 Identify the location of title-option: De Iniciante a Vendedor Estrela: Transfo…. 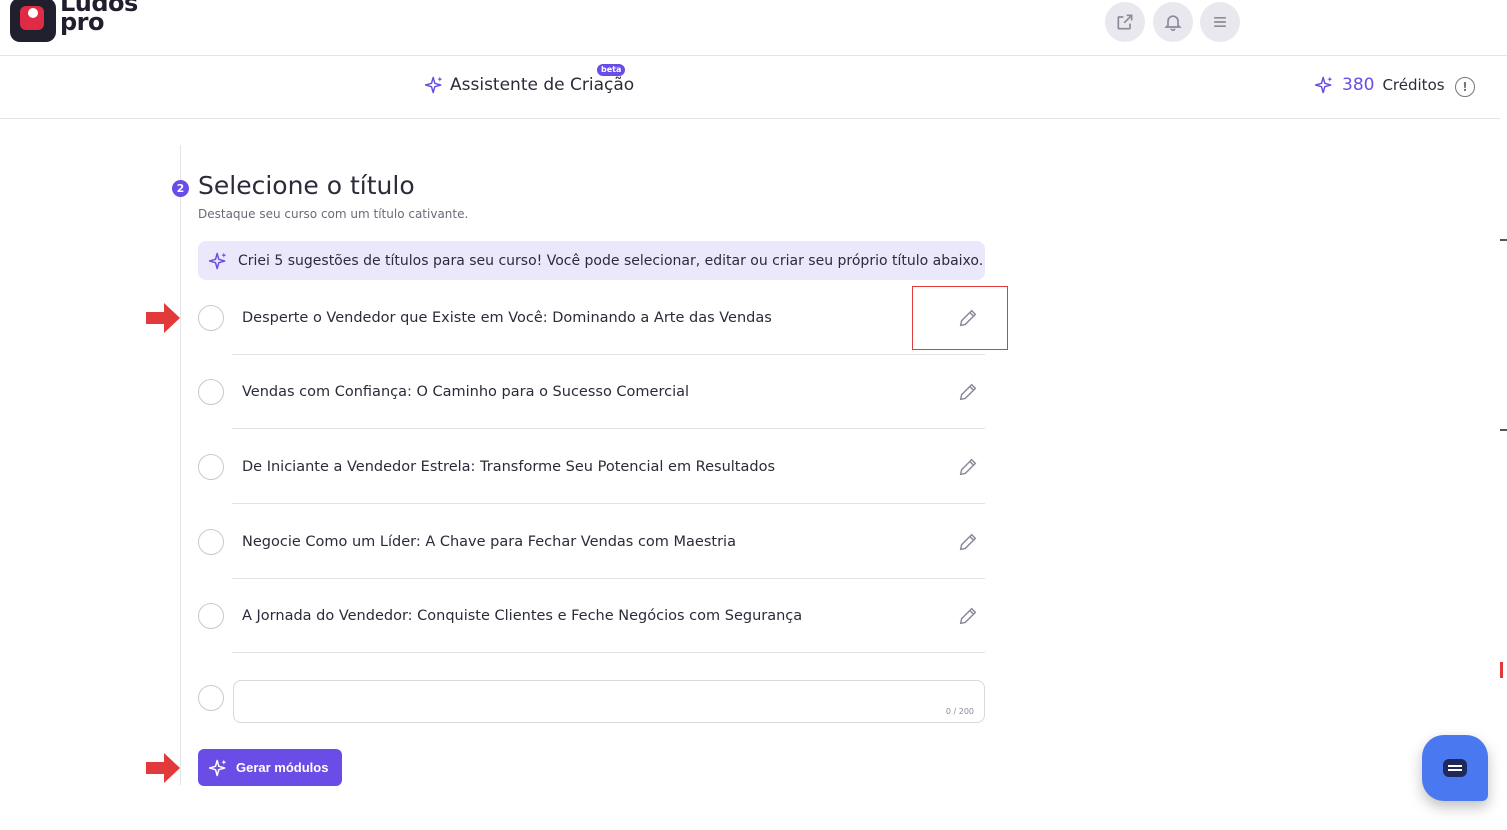
(591, 467).